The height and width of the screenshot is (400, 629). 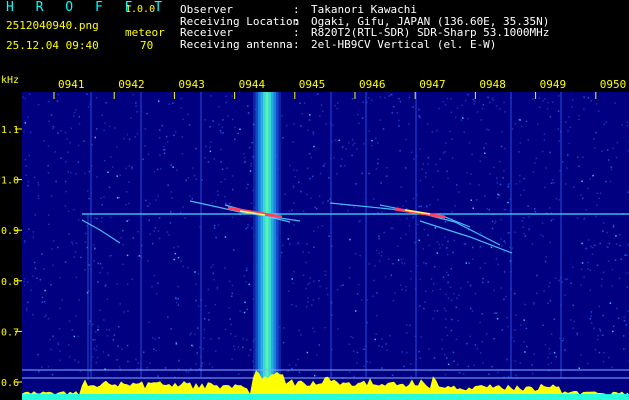 What do you see at coordinates (191, 84) in the screenshot?
I see `time-label: 0943` at bounding box center [191, 84].